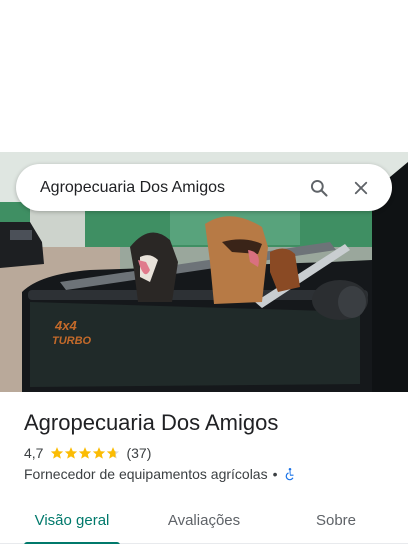  What do you see at coordinates (113, 453) in the screenshot?
I see `half-star-icon` at bounding box center [113, 453].